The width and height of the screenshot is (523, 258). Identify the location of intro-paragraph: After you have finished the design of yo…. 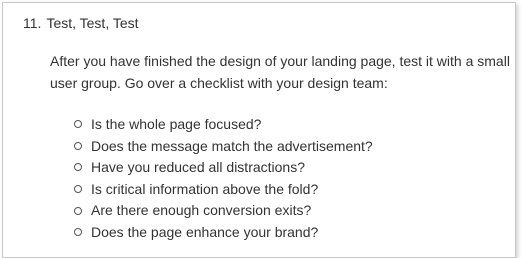
(280, 72).